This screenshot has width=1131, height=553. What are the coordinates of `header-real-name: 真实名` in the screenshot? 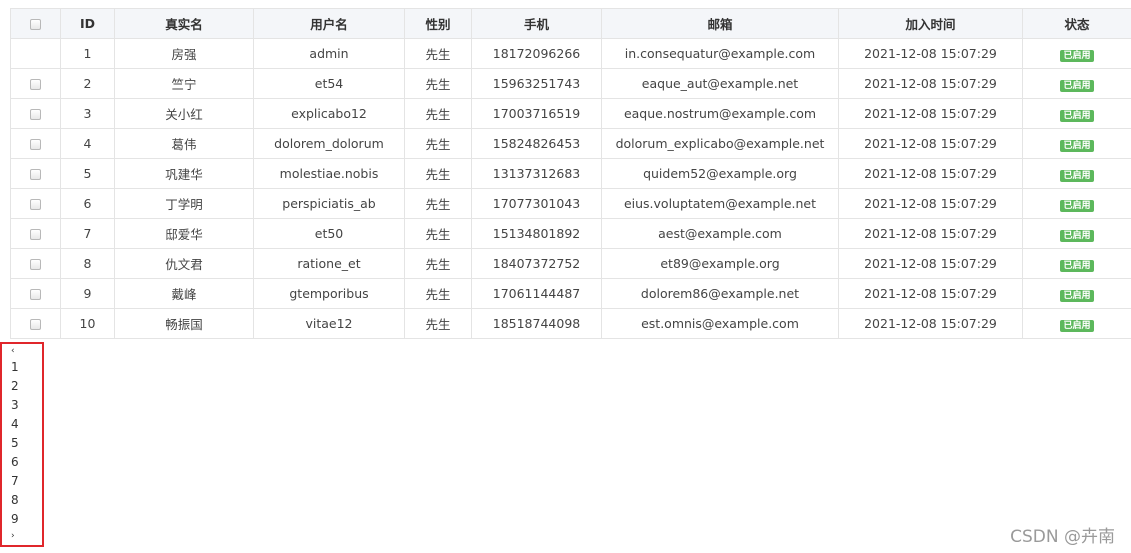 It's located at (184, 23).